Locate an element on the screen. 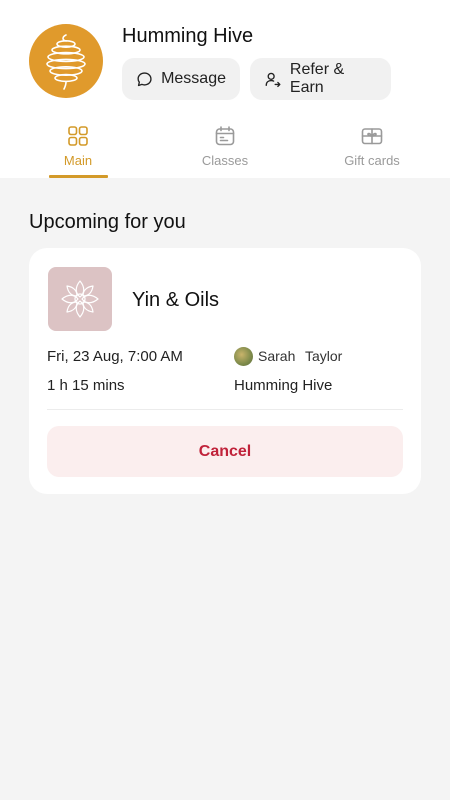 This screenshot has height=800, width=450. section-title: Upcoming for you is located at coordinates (107, 222).